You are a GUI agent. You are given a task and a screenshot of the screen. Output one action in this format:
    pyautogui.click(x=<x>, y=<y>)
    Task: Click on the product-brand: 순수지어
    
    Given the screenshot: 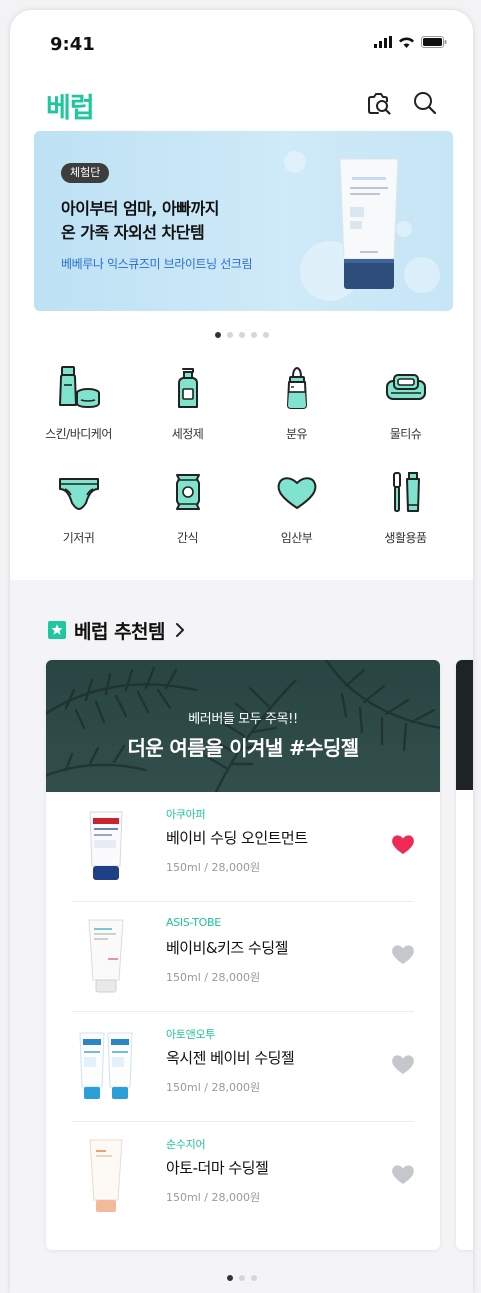 What is the action you would take?
    pyautogui.click(x=186, y=1144)
    